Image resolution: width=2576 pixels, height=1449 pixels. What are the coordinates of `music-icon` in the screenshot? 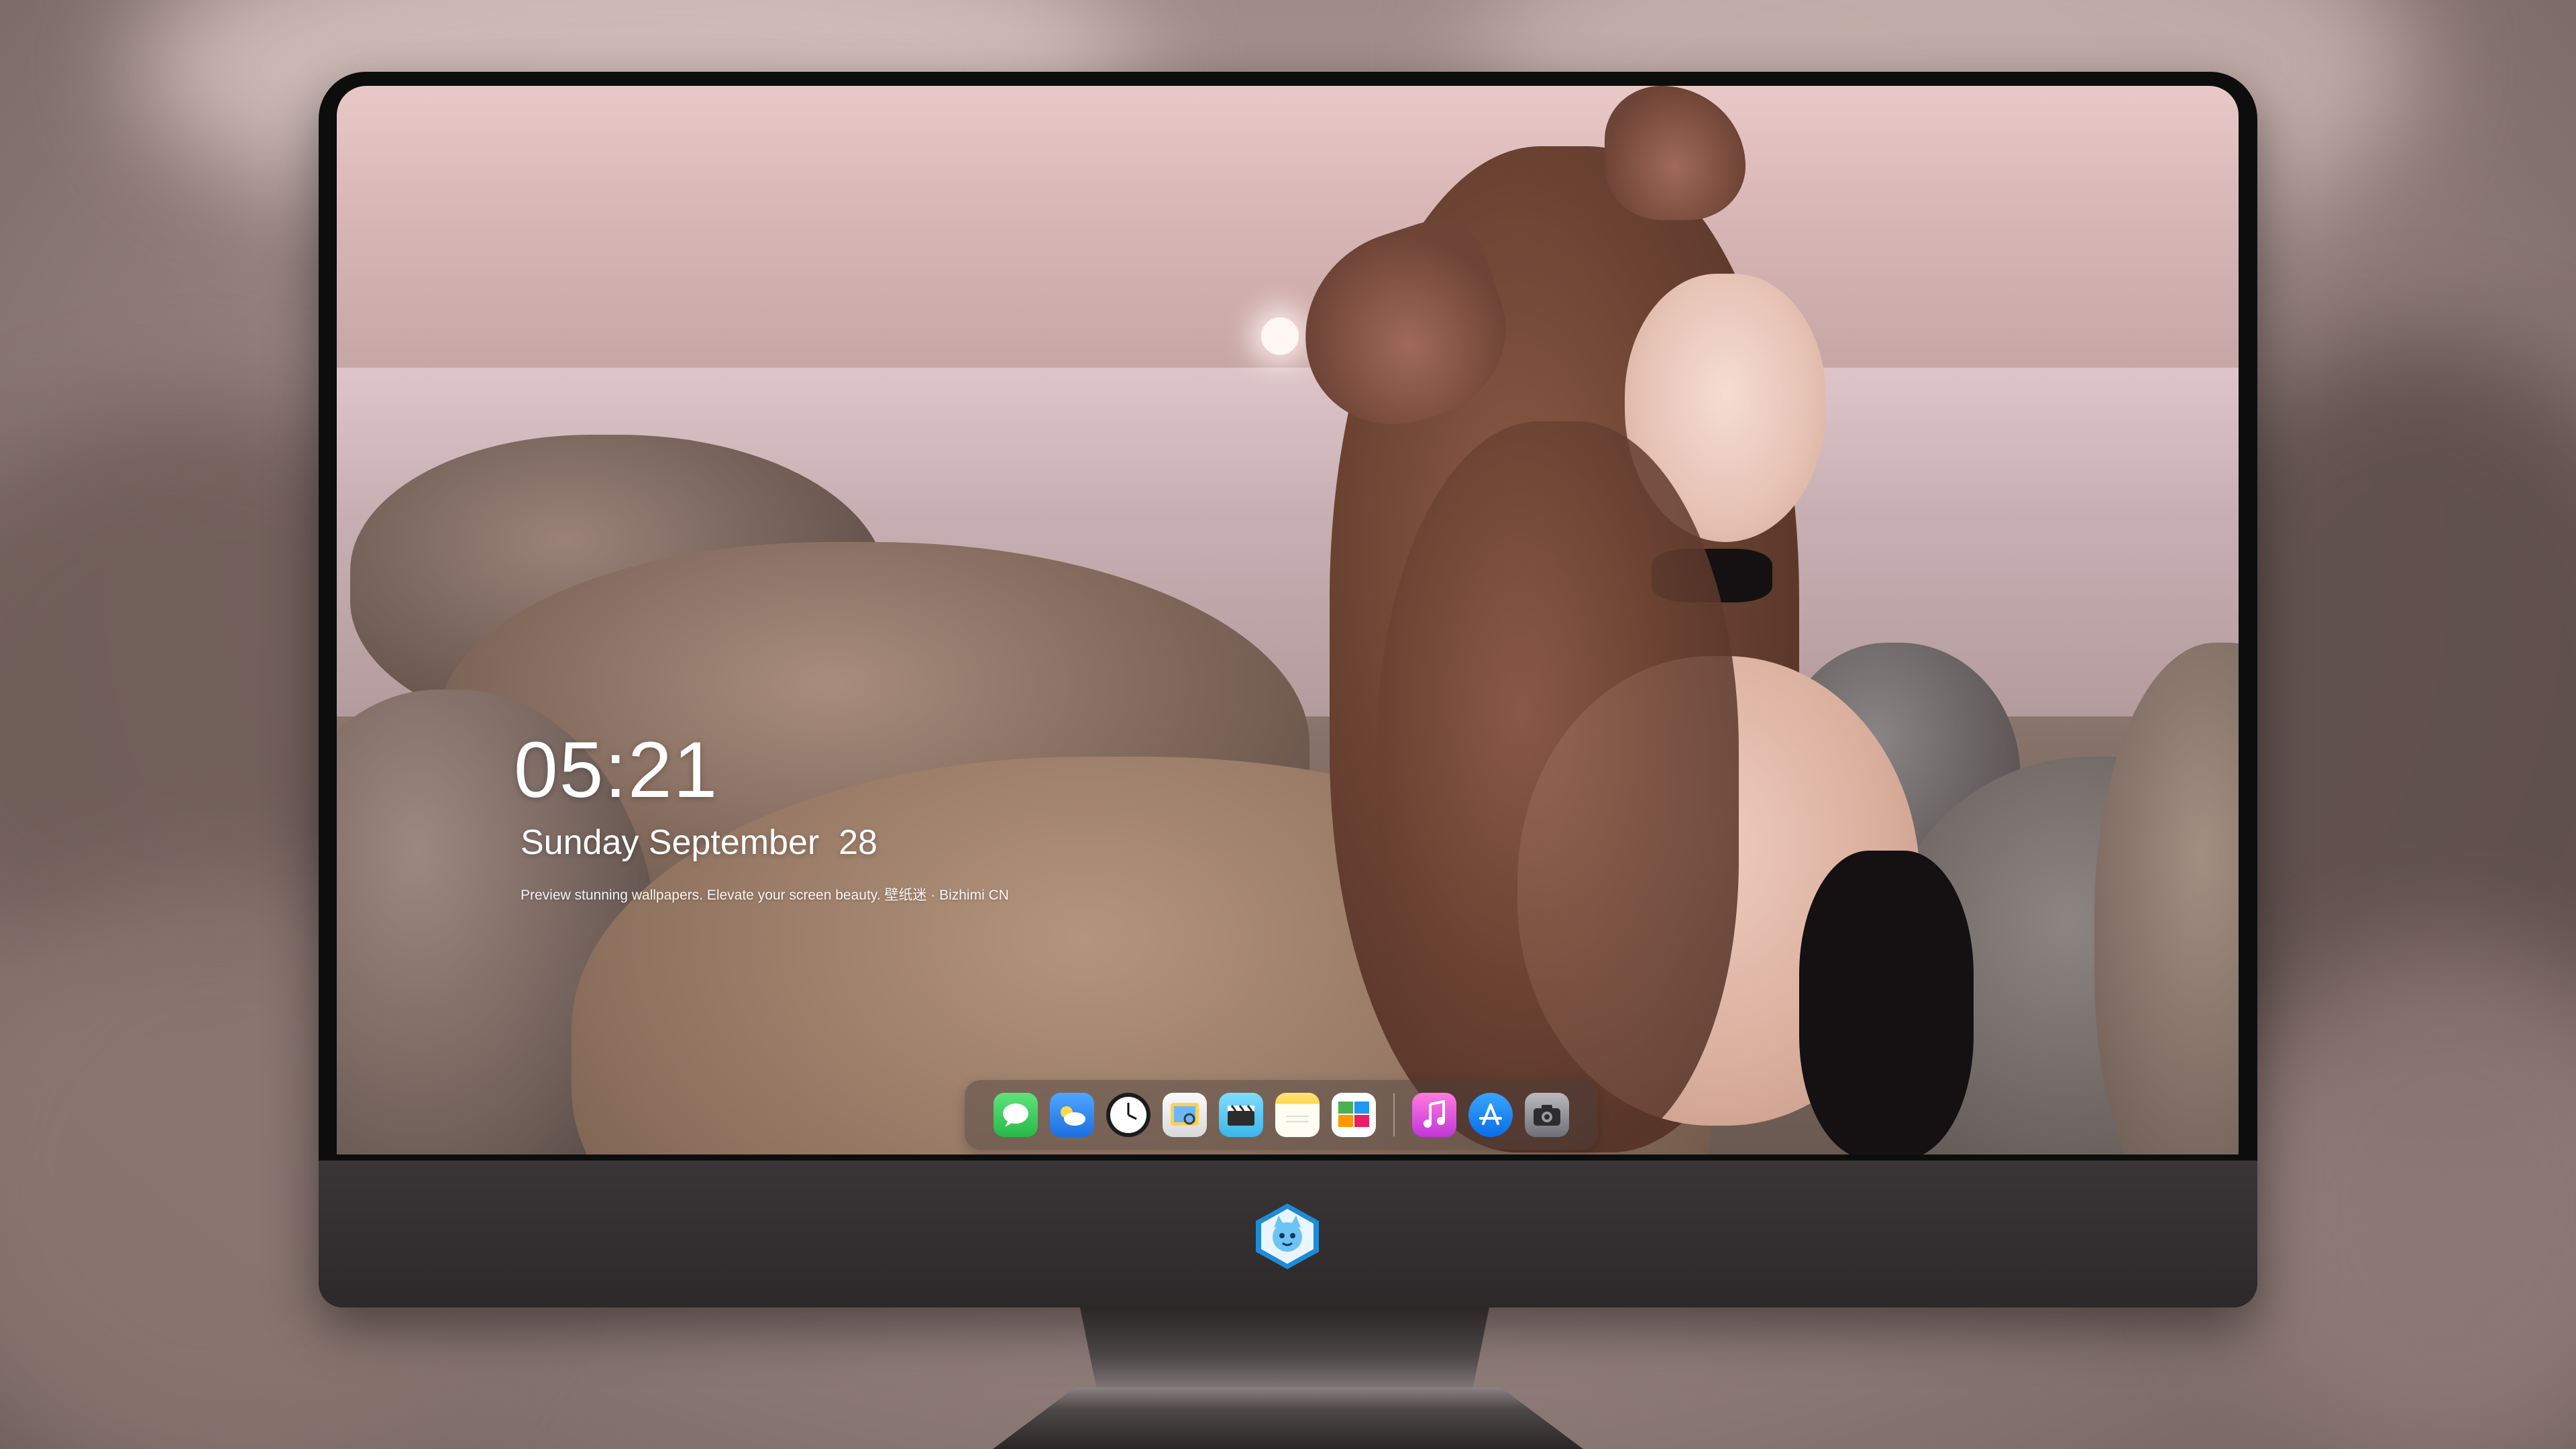 It's located at (1434, 1115).